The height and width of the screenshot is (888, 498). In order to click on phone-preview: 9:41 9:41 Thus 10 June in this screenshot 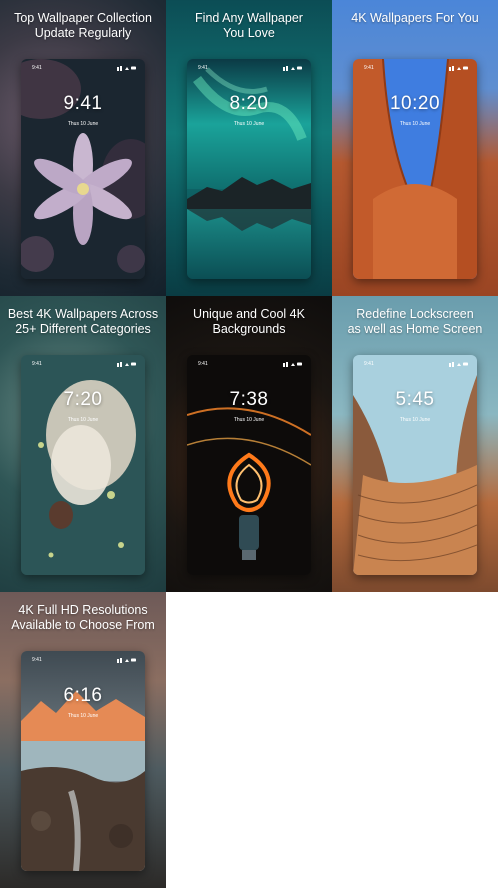, I will do `click(83, 169)`.